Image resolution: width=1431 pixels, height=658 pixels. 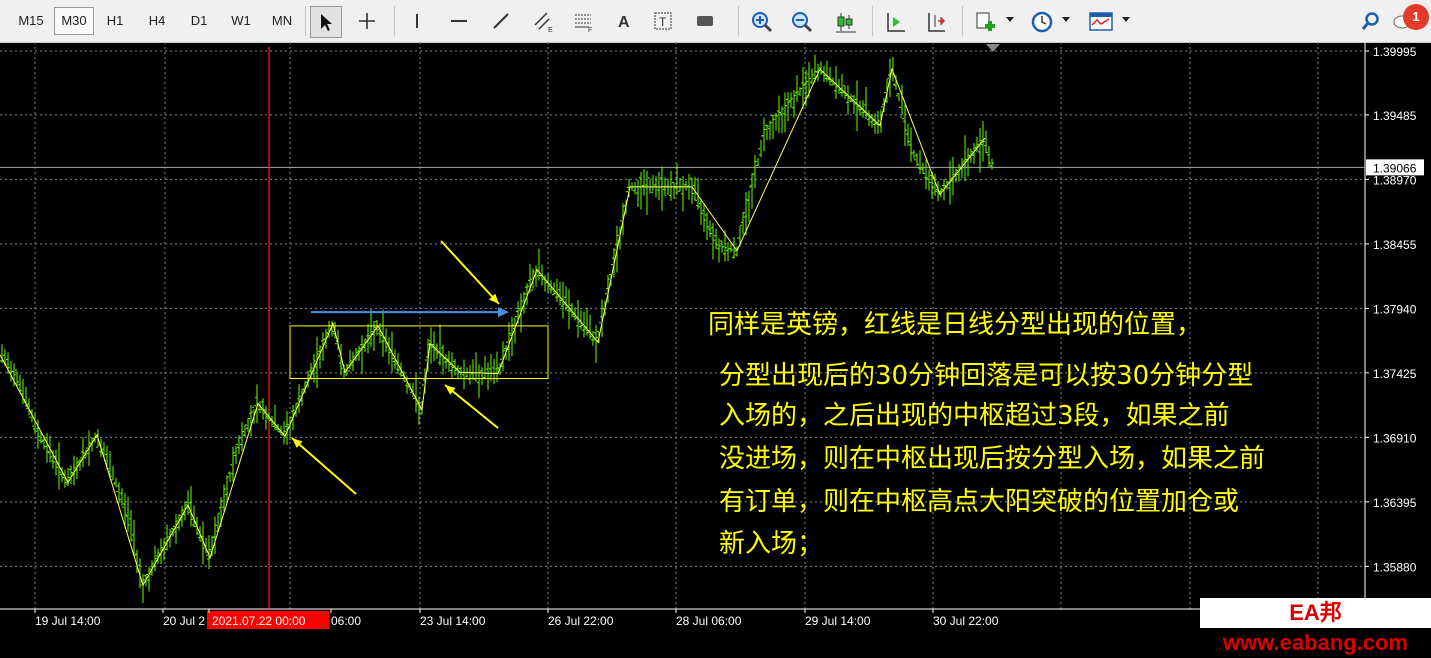 What do you see at coordinates (590, 30) in the screenshot?
I see `svg-text: F` at bounding box center [590, 30].